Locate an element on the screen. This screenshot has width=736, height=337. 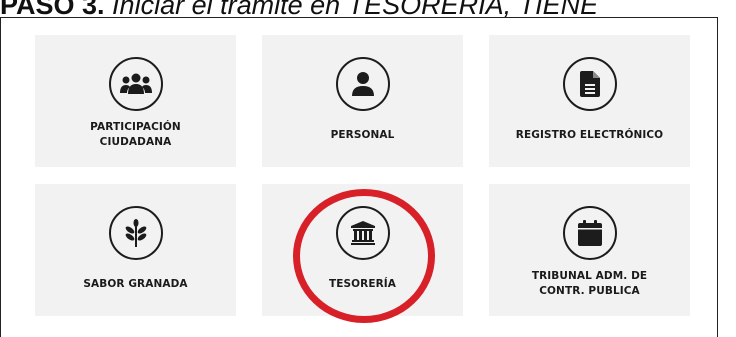
tile-label: PERSONAL is located at coordinates (362, 134).